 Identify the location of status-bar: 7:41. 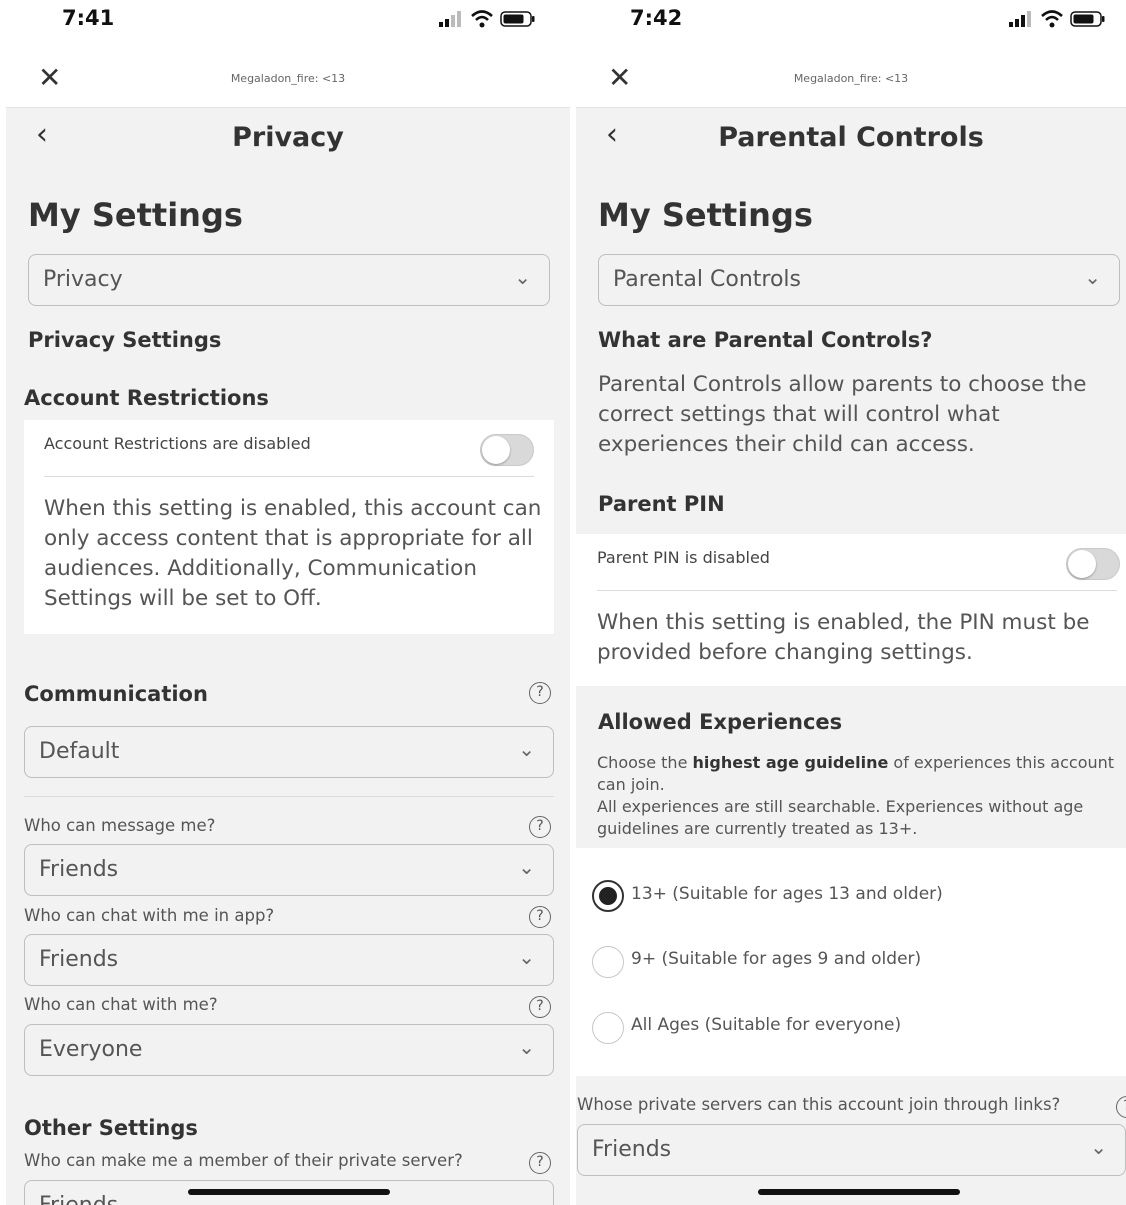
(288, 25).